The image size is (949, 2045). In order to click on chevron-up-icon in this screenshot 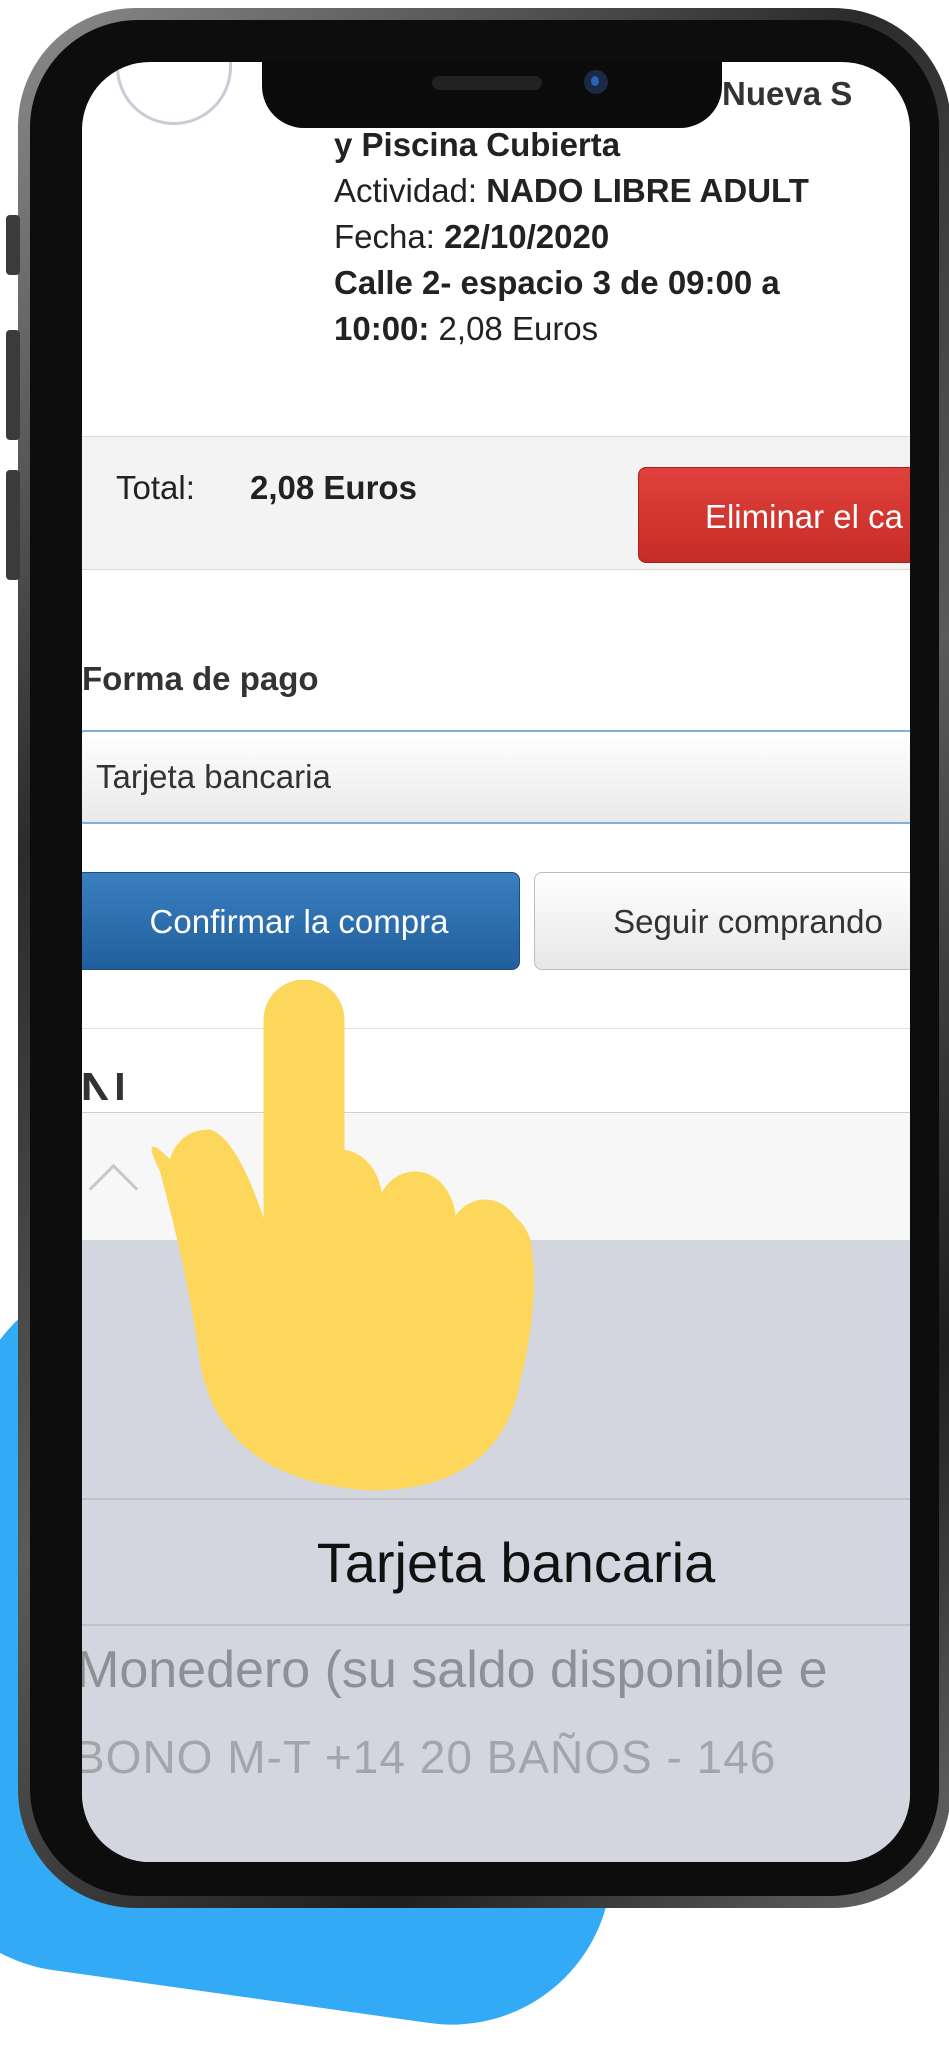, I will do `click(113, 1188)`.